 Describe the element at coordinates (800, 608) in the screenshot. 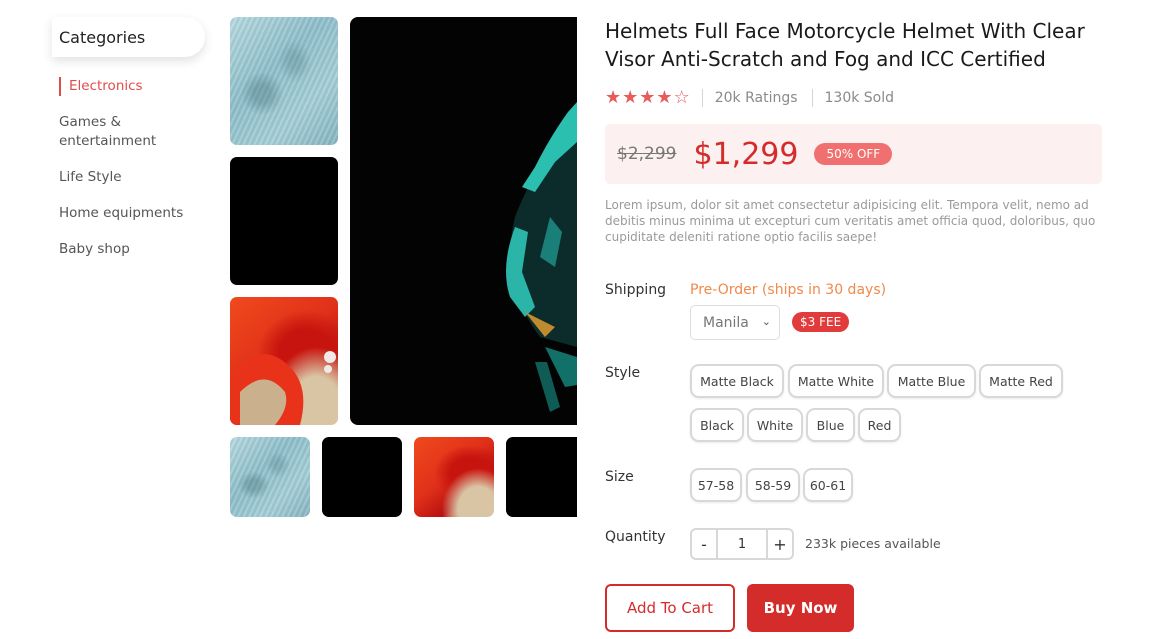

I see `buy-now-button: Buy Now` at that location.